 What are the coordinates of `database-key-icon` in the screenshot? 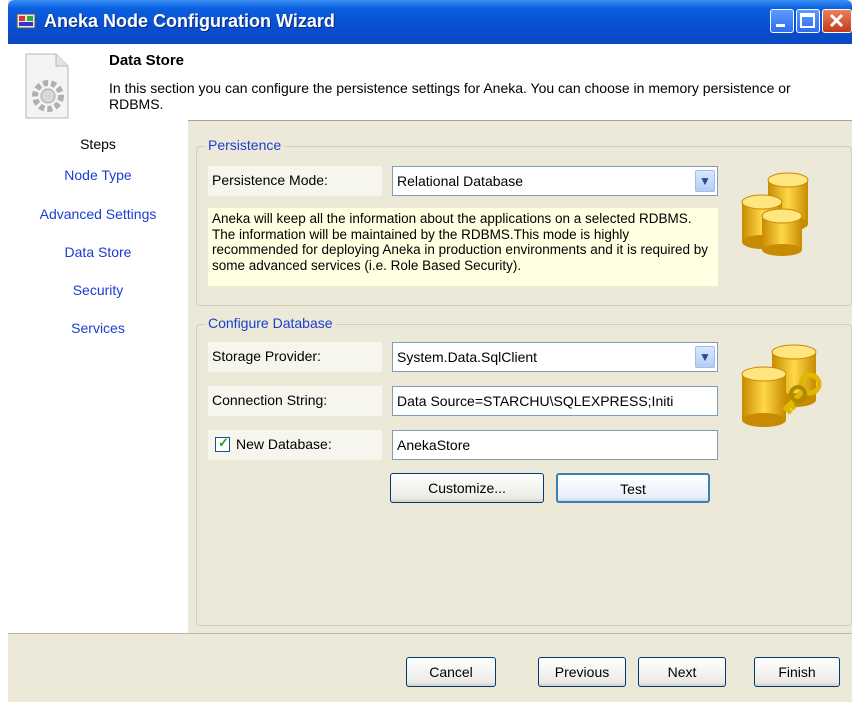 It's located at (781, 385).